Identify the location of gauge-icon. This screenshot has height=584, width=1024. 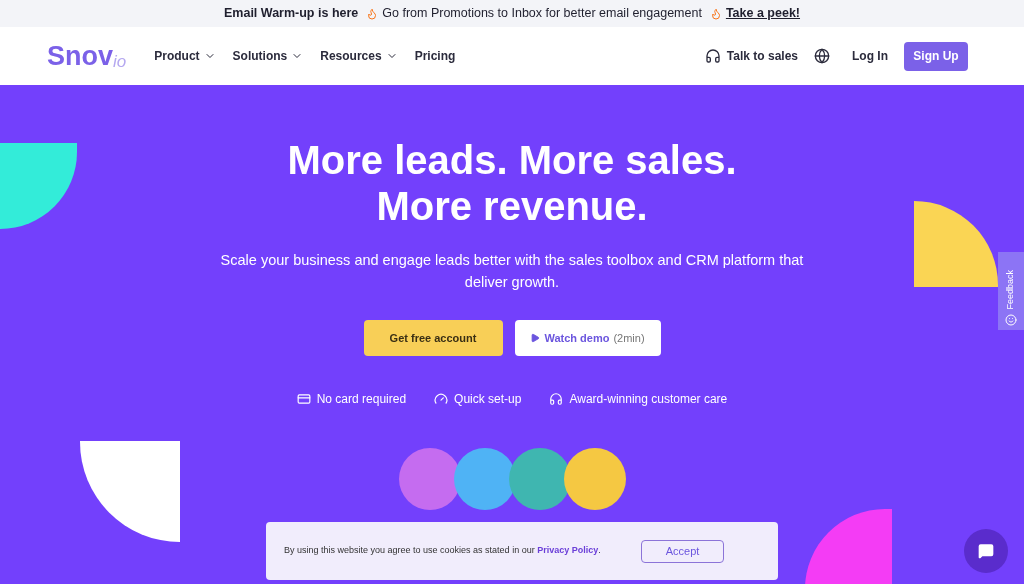
(441, 399).